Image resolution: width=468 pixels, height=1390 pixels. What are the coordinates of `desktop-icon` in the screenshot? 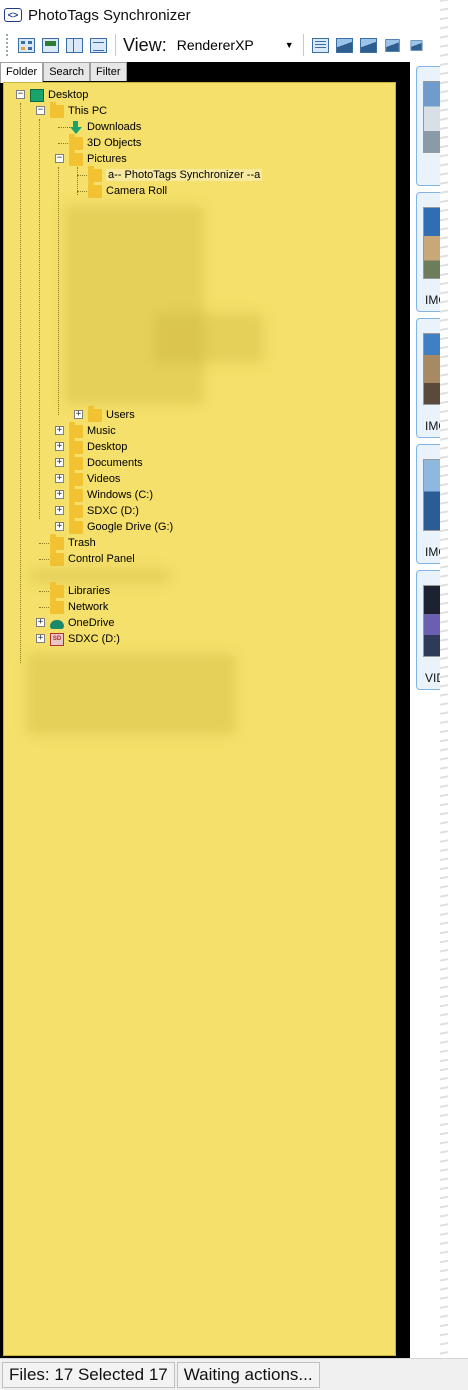 It's located at (37, 95).